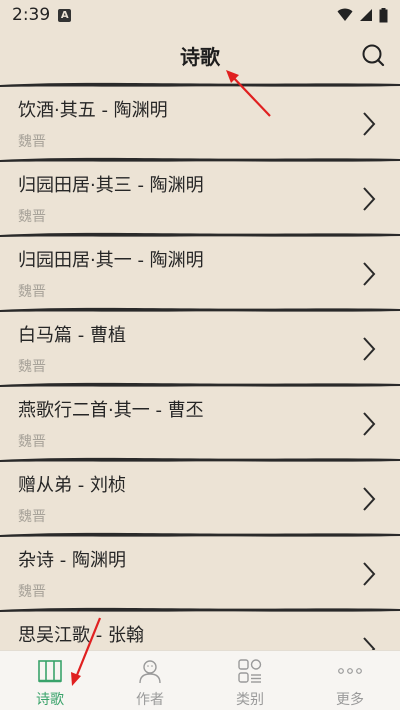 Image resolution: width=400 pixels, height=710 pixels. What do you see at coordinates (200, 197) in the screenshot?
I see `poem-list-item: 归园田居·其三 - 陶渊明魏晋` at bounding box center [200, 197].